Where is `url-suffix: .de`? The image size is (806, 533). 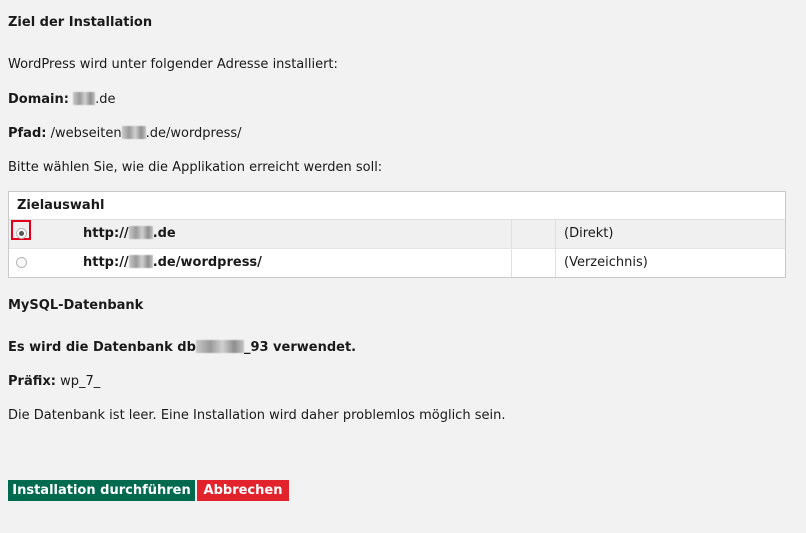
url-suffix: .de is located at coordinates (164, 233).